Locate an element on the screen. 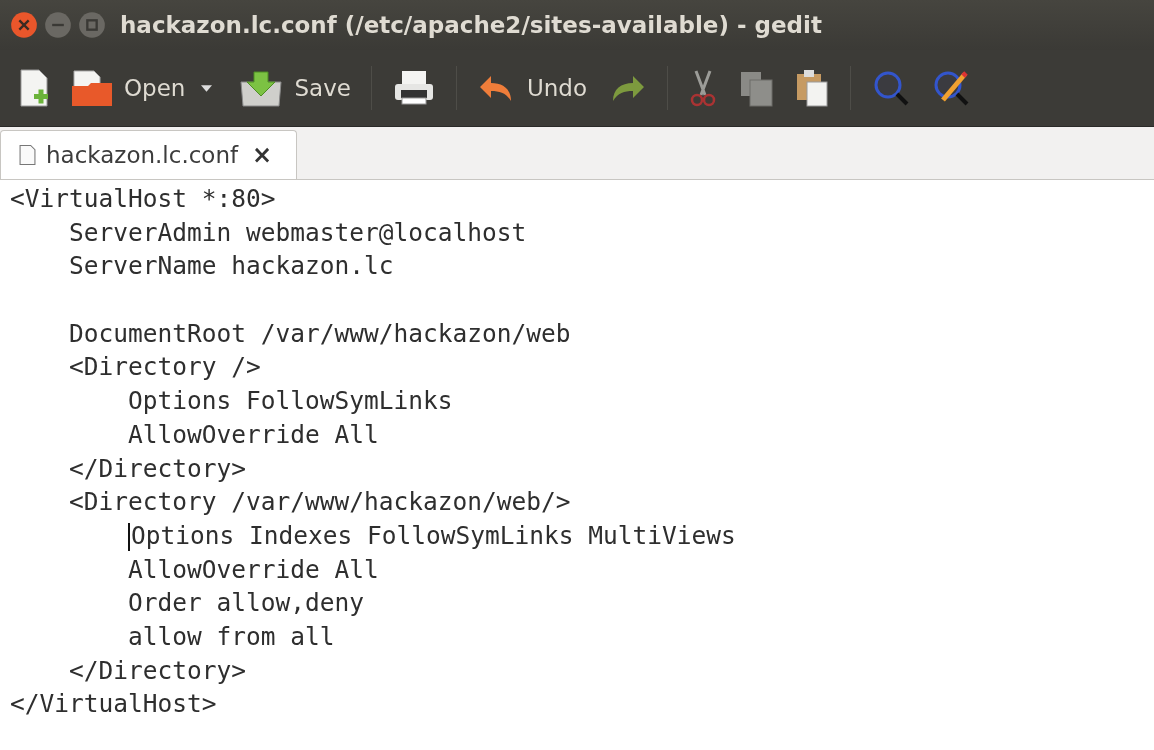 The height and width of the screenshot is (750, 1154). code-line: ServerName hackazon.lc is located at coordinates (231, 266).